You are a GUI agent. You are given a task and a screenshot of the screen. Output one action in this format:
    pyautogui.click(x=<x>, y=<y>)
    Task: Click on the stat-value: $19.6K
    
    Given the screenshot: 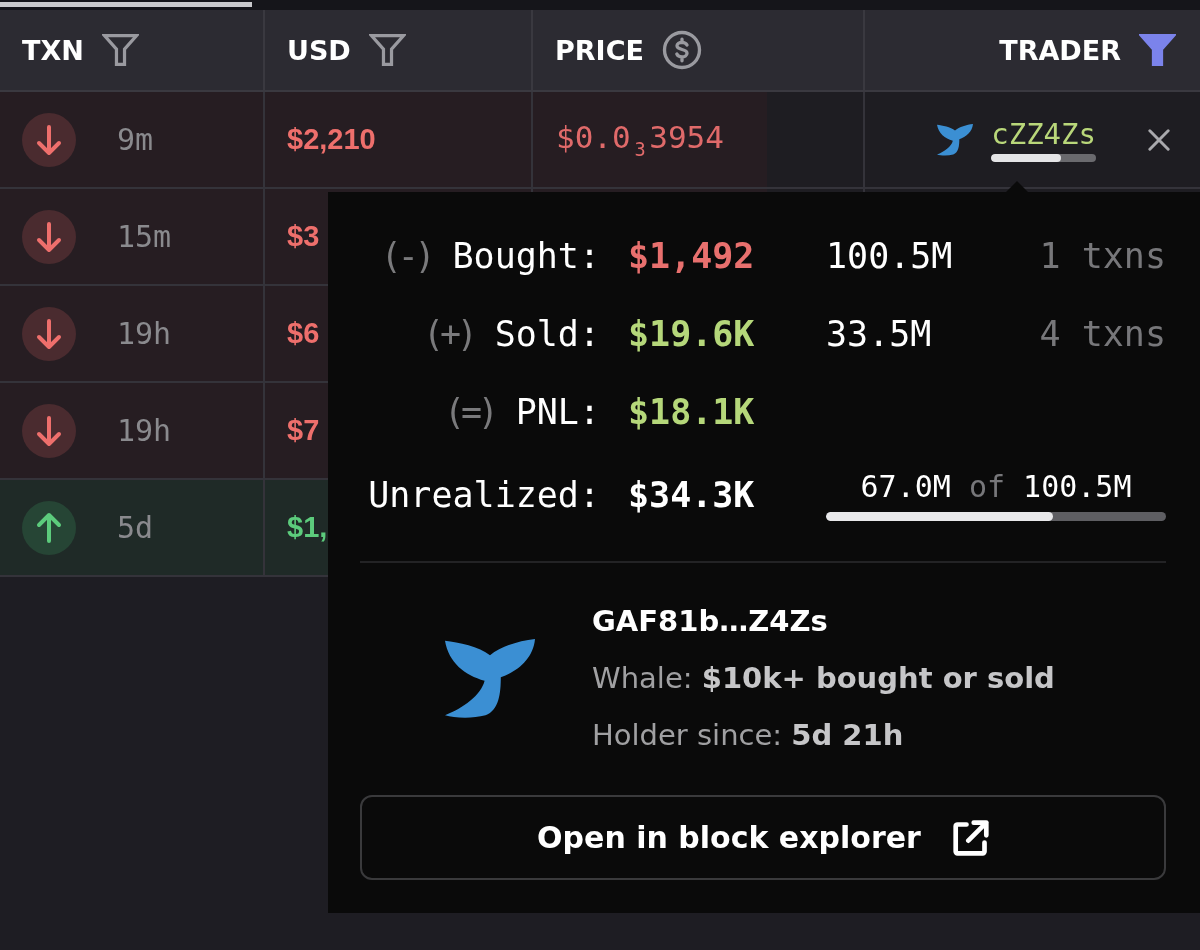 What is the action you would take?
    pyautogui.click(x=692, y=334)
    